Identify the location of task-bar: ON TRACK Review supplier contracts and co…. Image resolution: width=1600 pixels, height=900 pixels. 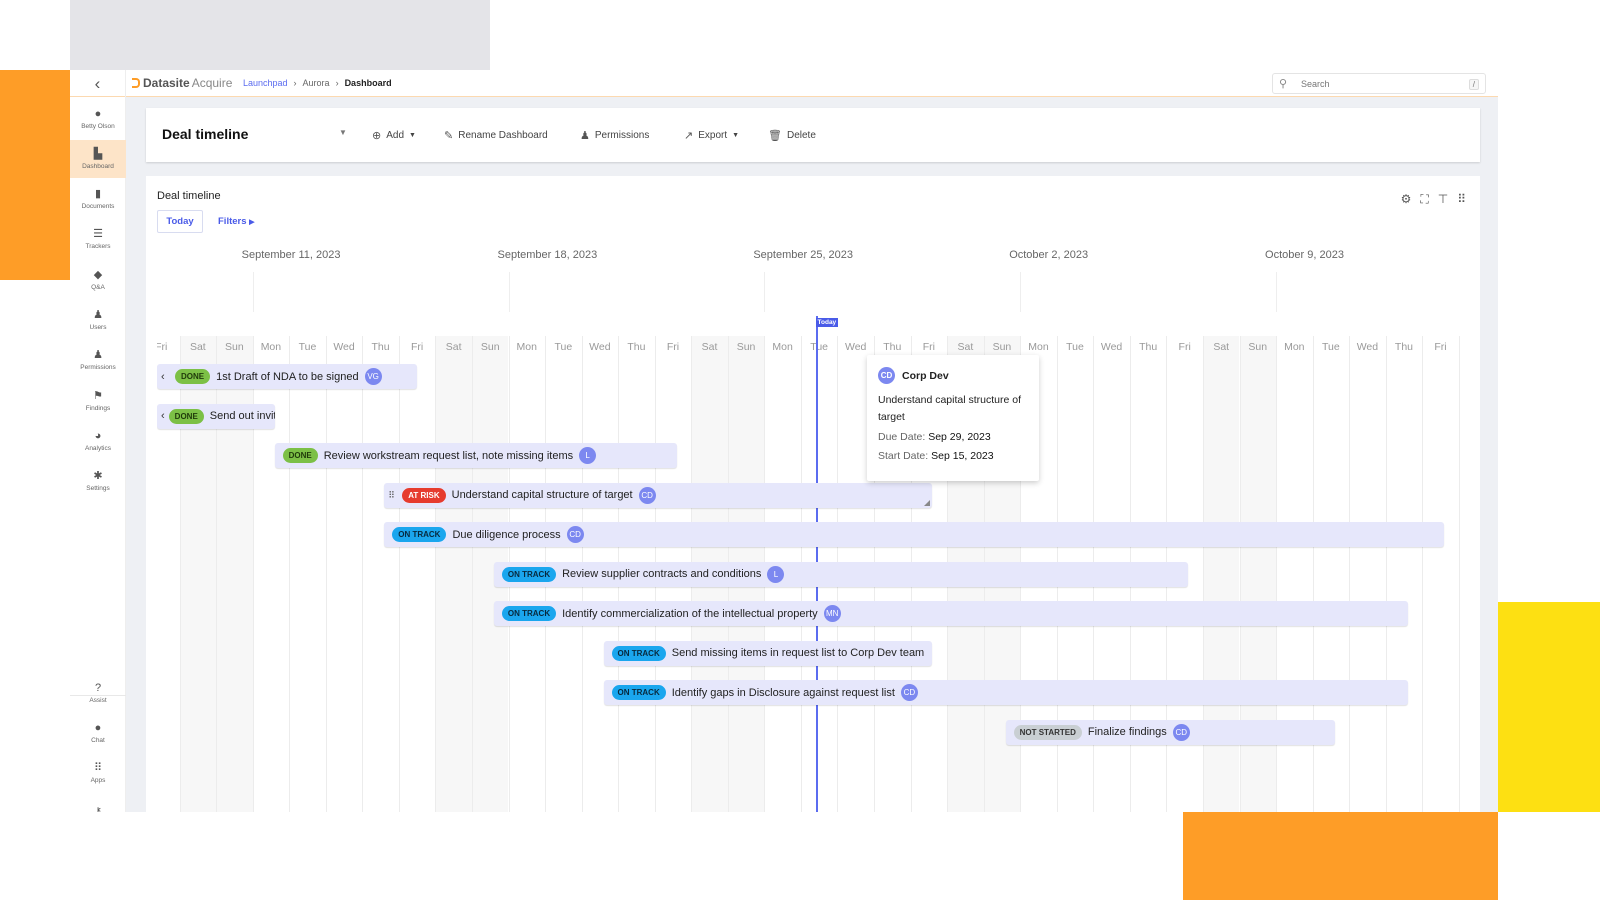
(841, 574).